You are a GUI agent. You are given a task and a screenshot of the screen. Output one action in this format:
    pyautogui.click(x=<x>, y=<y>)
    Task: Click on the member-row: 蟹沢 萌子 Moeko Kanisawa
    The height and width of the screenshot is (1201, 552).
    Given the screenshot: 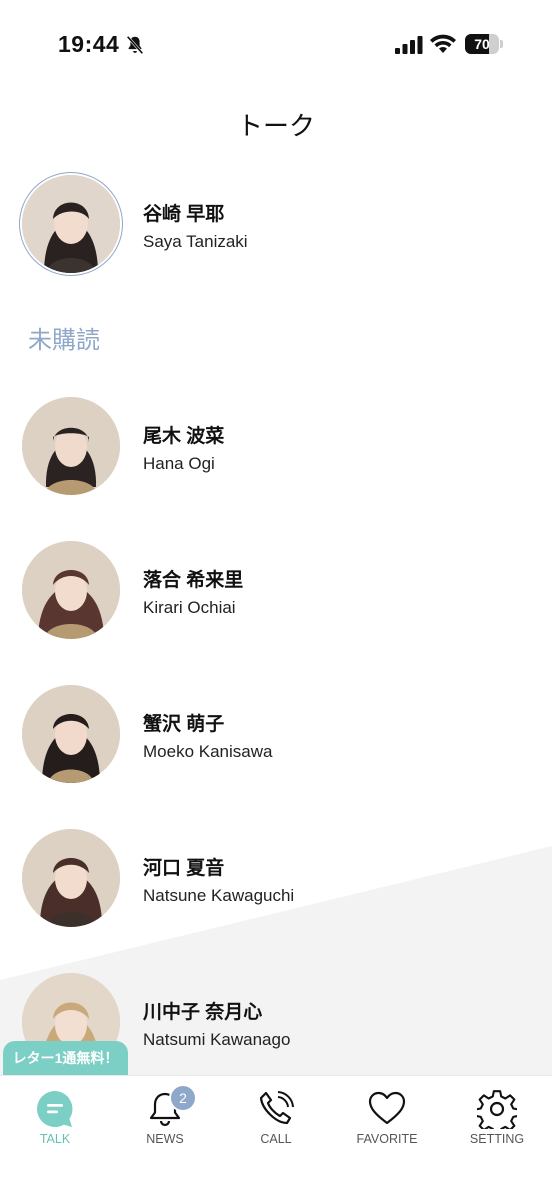 What is the action you would take?
    pyautogui.click(x=272, y=735)
    